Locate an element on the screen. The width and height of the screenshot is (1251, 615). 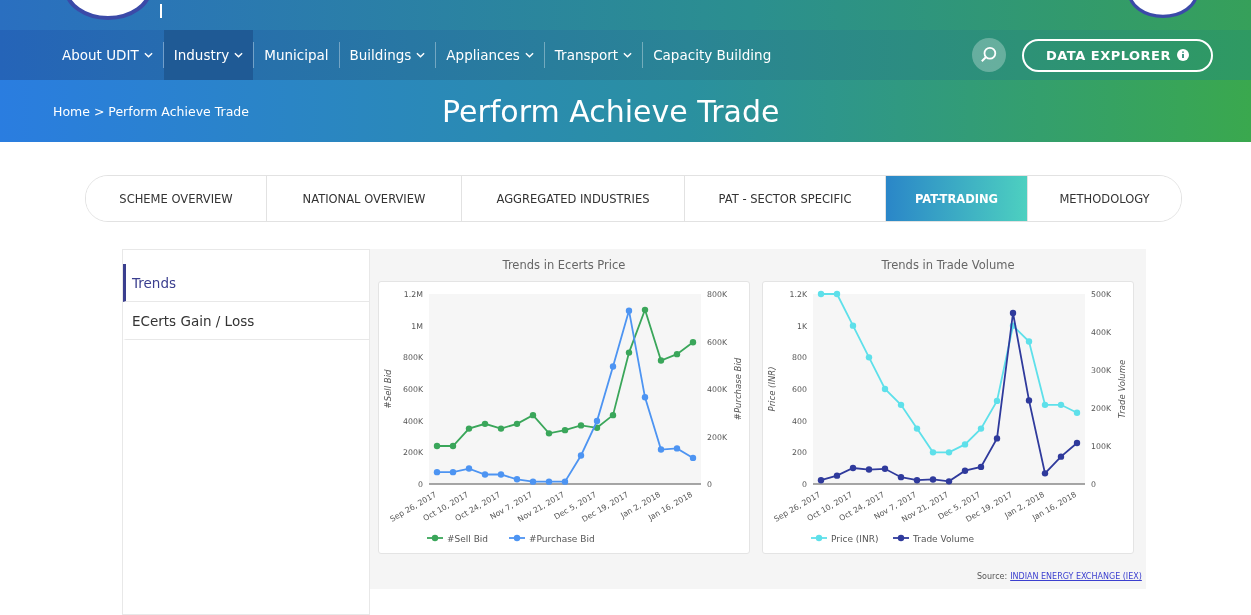
search-button is located at coordinates (989, 55).